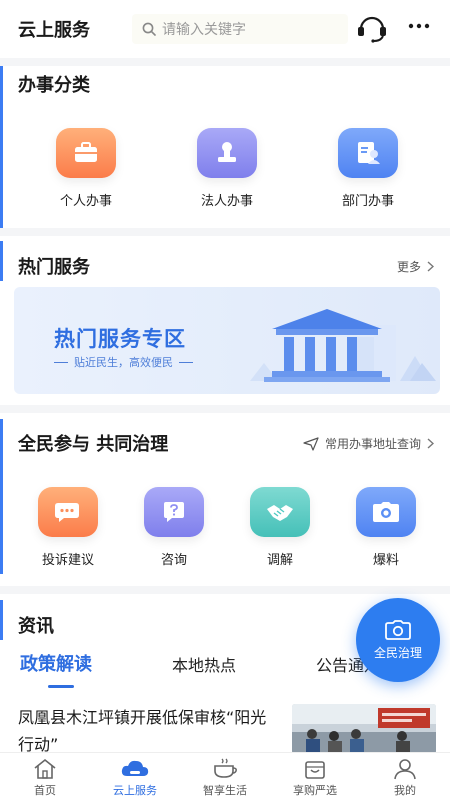 This screenshot has width=450, height=800. What do you see at coordinates (225, 768) in the screenshot?
I see `tea-cup-icon` at bounding box center [225, 768].